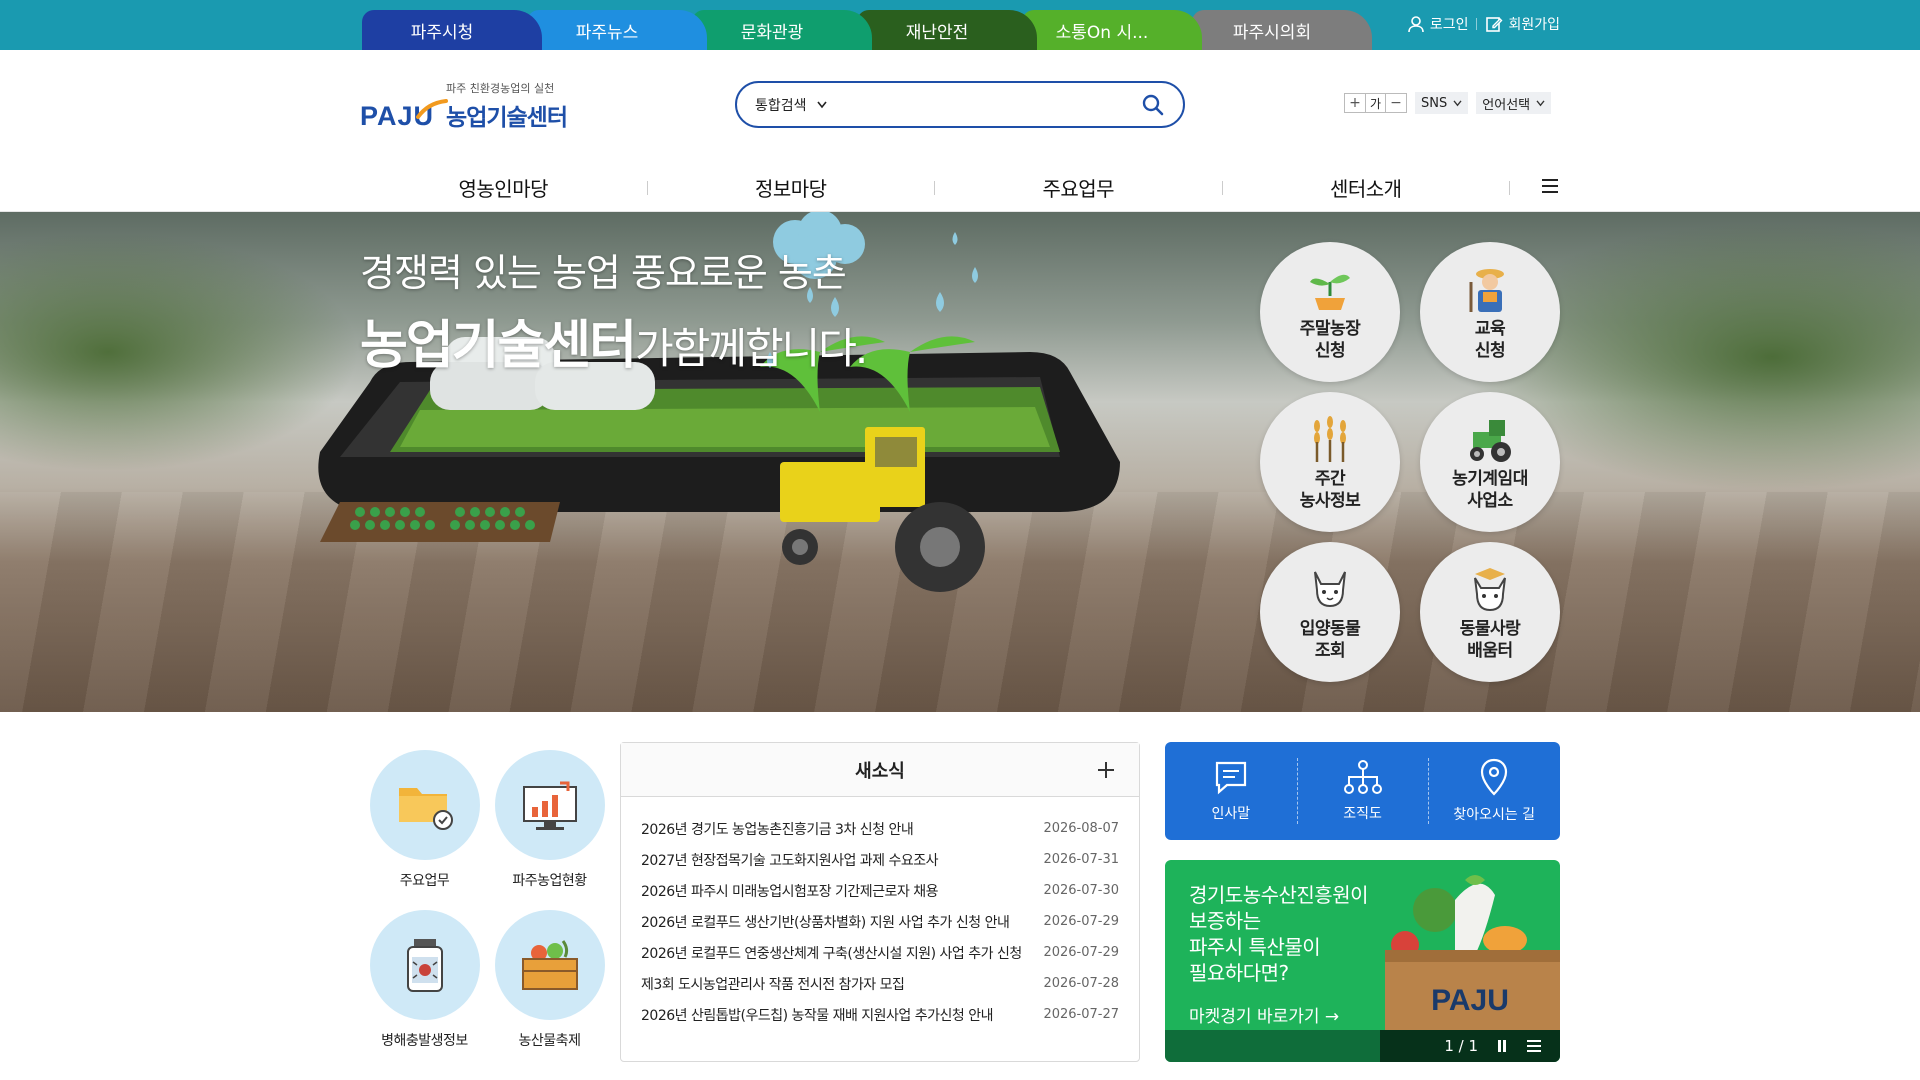 This screenshot has height=1080, width=1920. I want to click on language-dropdown: 언어선택, so click(1514, 103).